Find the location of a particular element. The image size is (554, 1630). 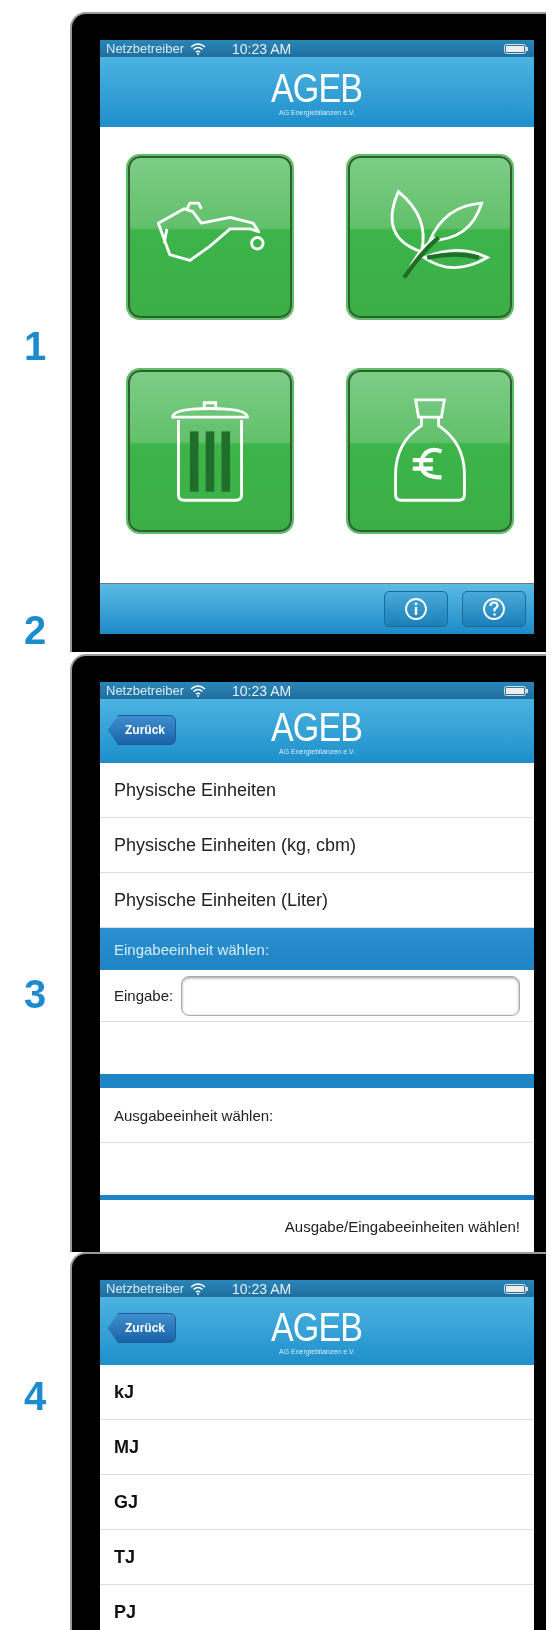

step-number: 3 is located at coordinates (35, 994).